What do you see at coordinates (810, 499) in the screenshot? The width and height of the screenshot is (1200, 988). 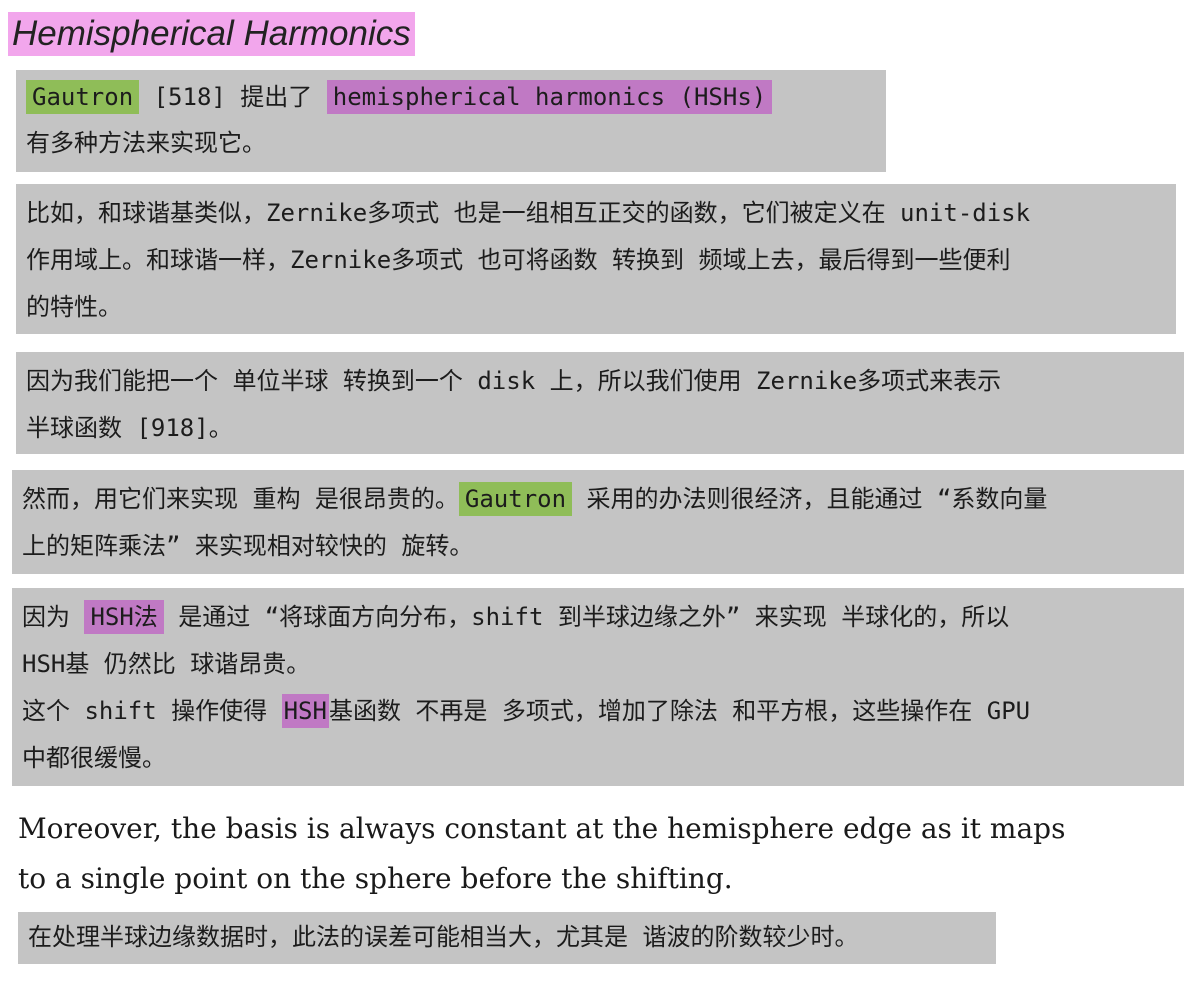 I see `note-text: 采用的办法则很经济，且能通过 “系数向量` at bounding box center [810, 499].